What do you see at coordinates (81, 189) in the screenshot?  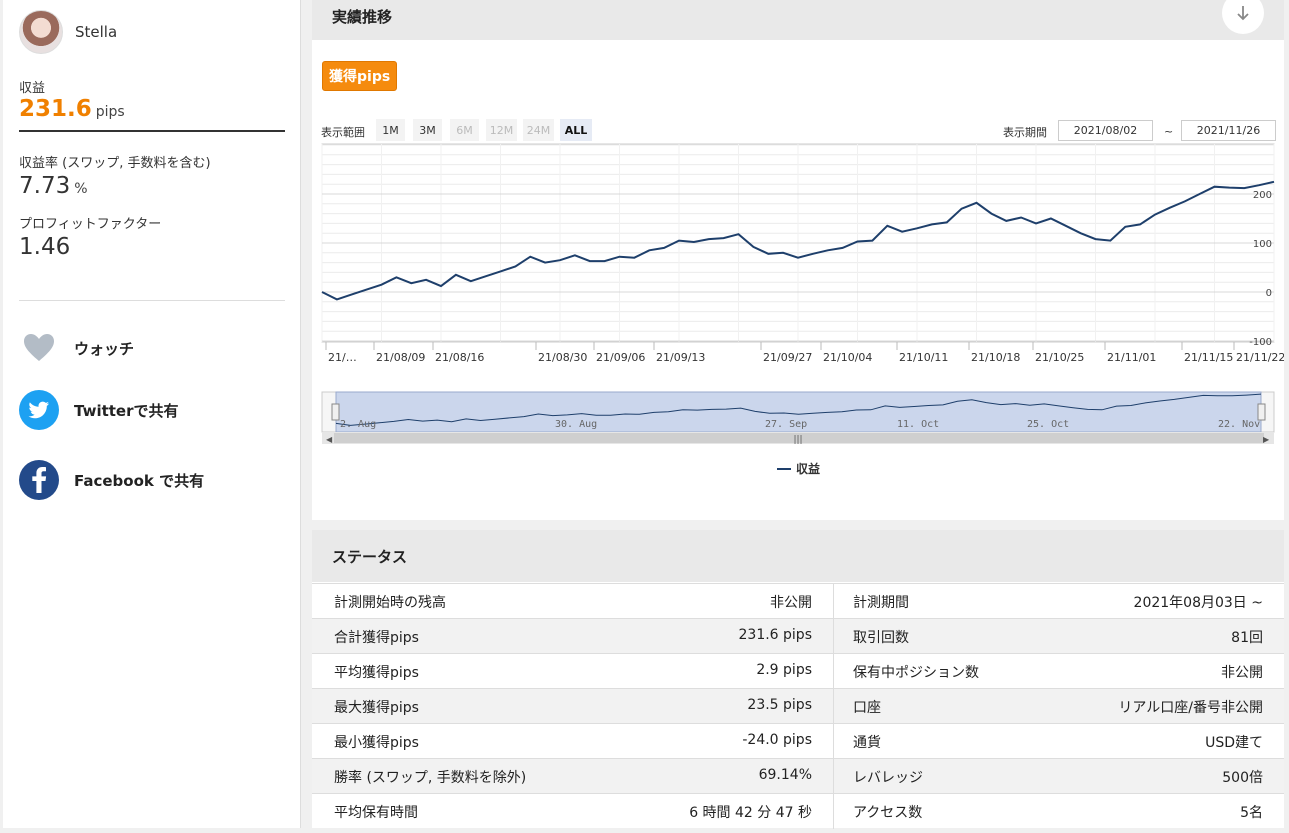 I see `rate-unit: %` at bounding box center [81, 189].